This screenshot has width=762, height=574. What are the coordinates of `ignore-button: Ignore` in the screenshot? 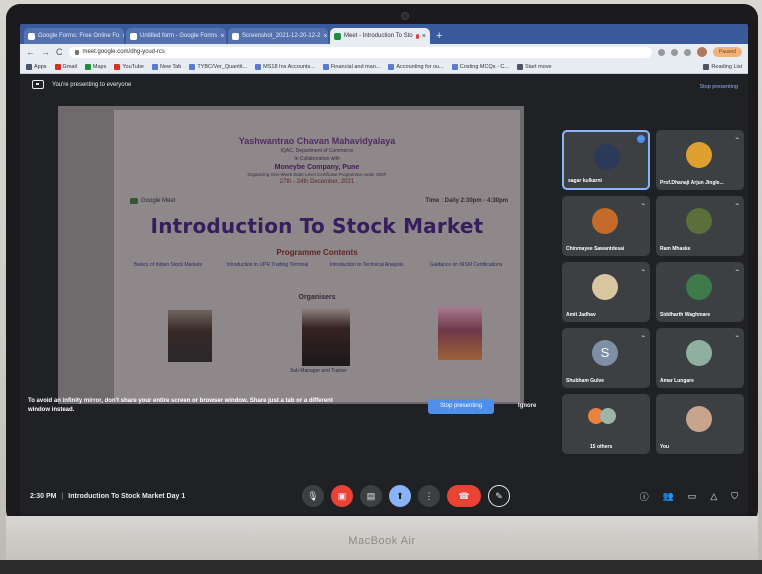 It's located at (527, 406).